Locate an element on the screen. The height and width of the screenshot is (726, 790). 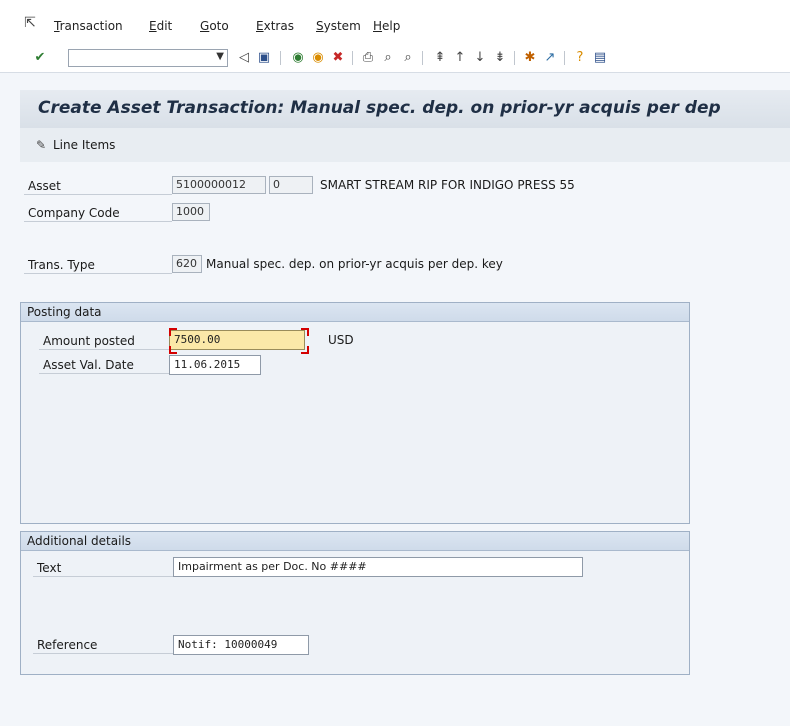
layout-menu-icon: ▤ is located at coordinates (600, 58).